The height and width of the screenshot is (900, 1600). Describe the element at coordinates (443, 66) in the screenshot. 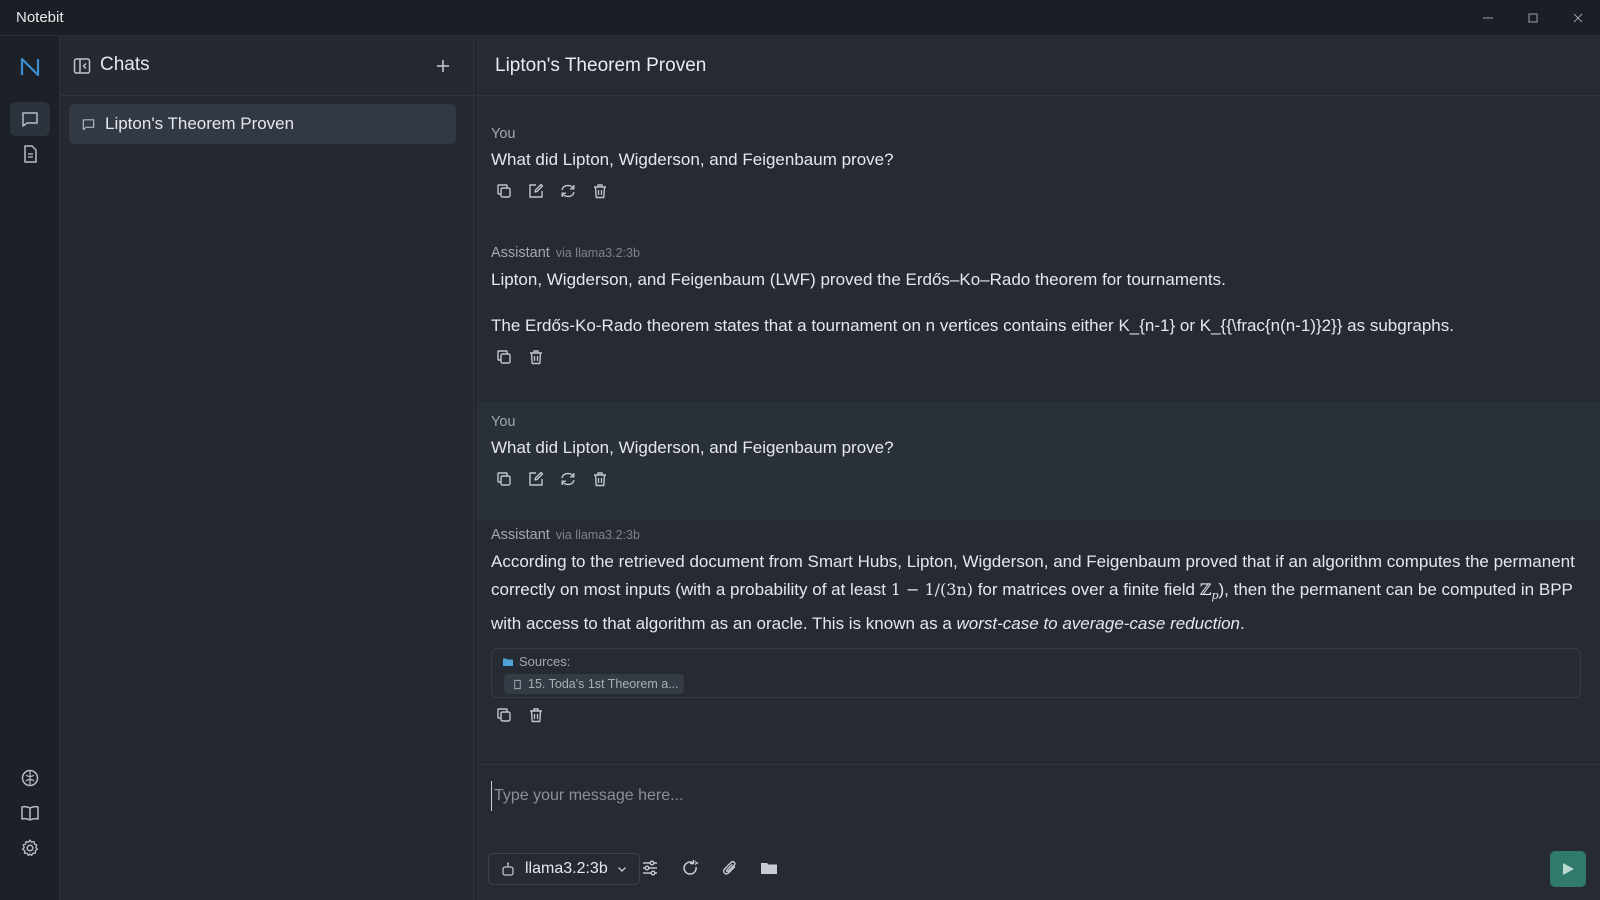

I see `new-chat-plus-icon` at that location.